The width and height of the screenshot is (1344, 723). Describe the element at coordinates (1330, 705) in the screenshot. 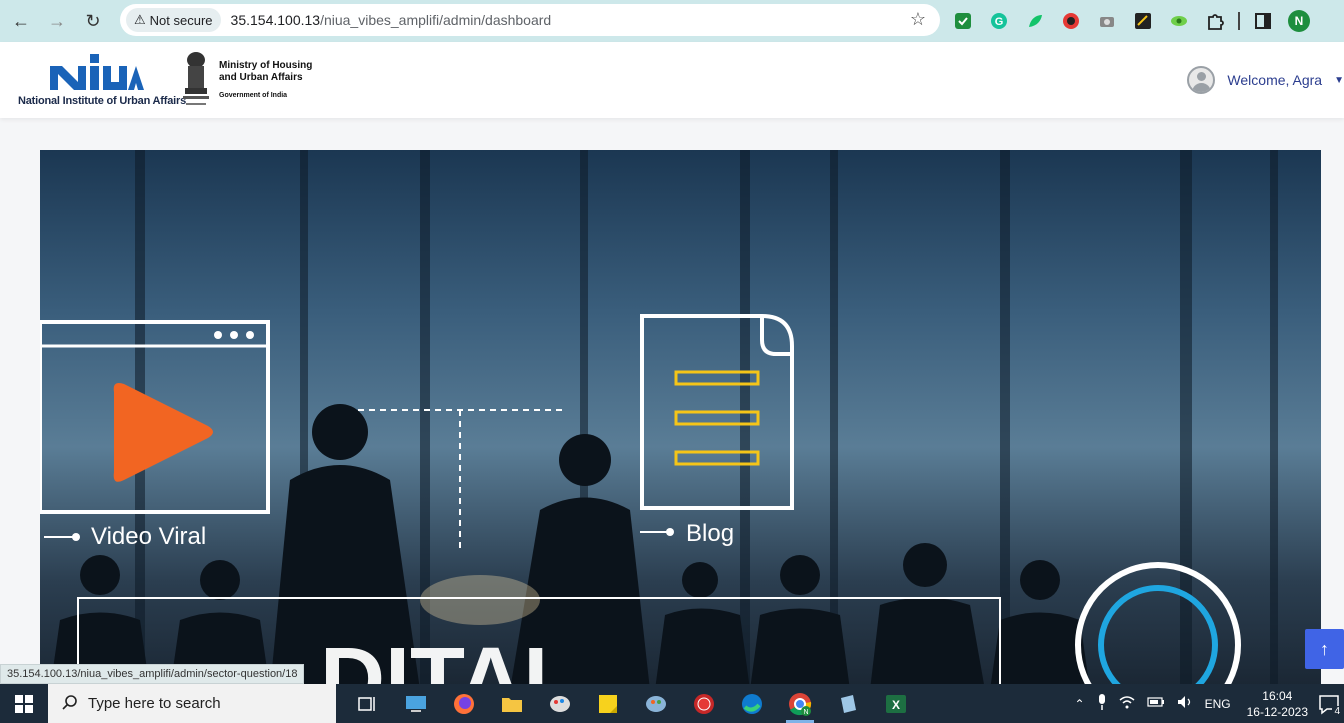

I see `notification-center-icon: 4` at that location.